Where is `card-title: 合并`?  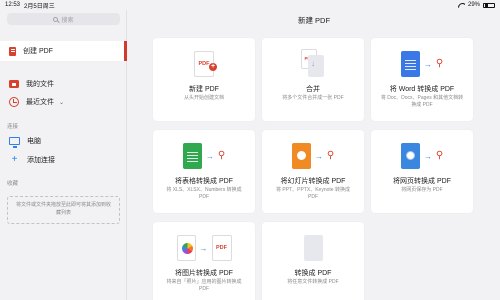 card-title: 合并 is located at coordinates (313, 89).